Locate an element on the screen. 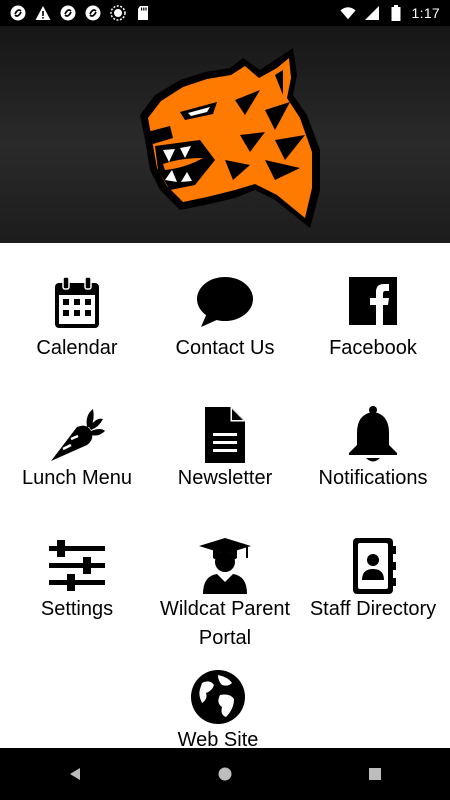  menu-label-web-site: Web Site is located at coordinates (218, 738).